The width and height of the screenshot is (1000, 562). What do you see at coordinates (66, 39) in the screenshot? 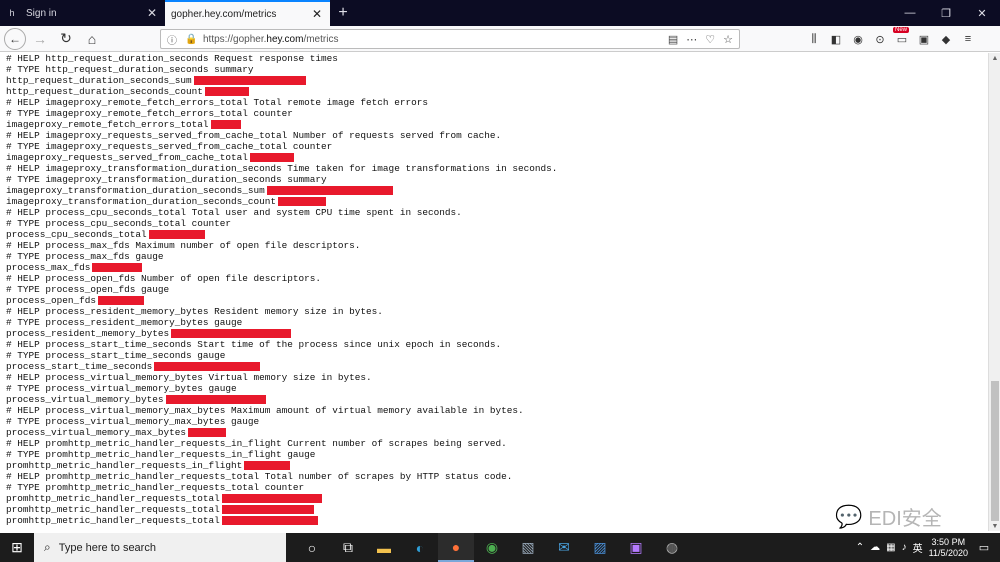
I see `reload-button: ↻` at bounding box center [66, 39].